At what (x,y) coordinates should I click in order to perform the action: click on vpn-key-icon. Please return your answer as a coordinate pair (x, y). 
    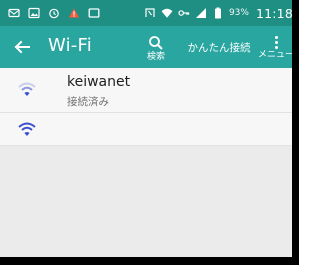
    Looking at the image, I should click on (184, 13).